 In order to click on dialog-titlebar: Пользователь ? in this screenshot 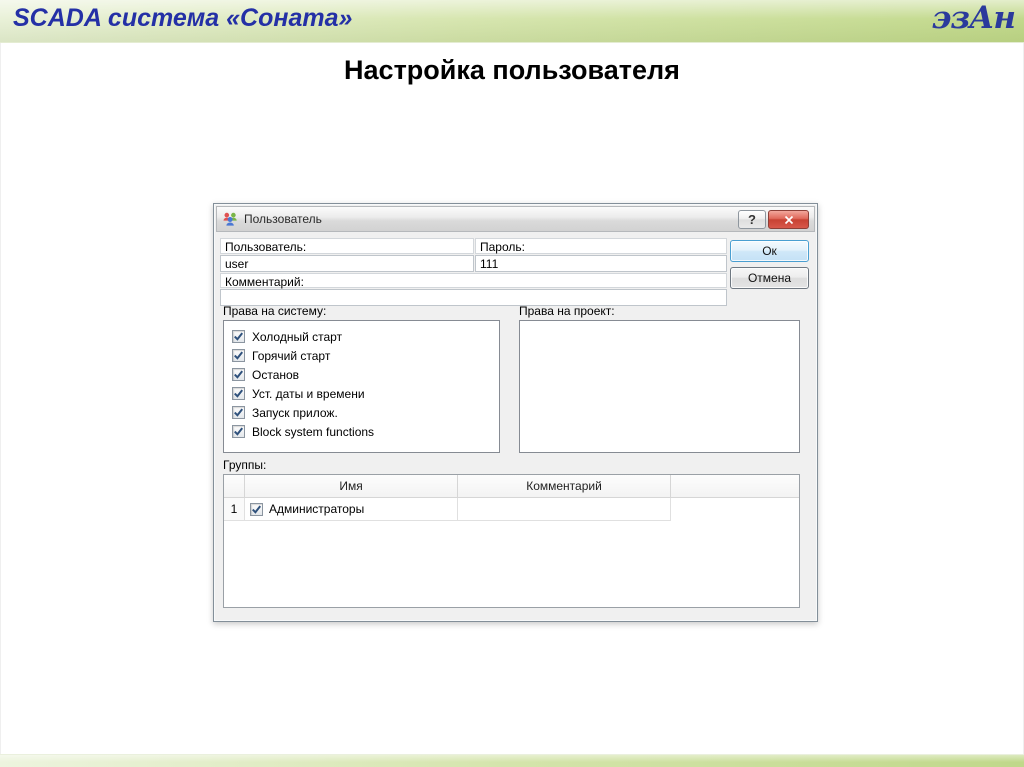, I will do `click(515, 219)`.